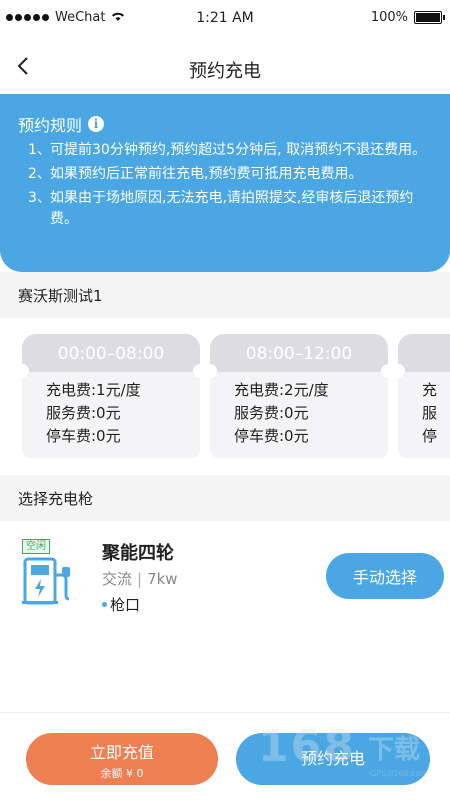 This screenshot has width=450, height=801. Describe the element at coordinates (39, 150) in the screenshot. I see `rule-number: 1、` at that location.